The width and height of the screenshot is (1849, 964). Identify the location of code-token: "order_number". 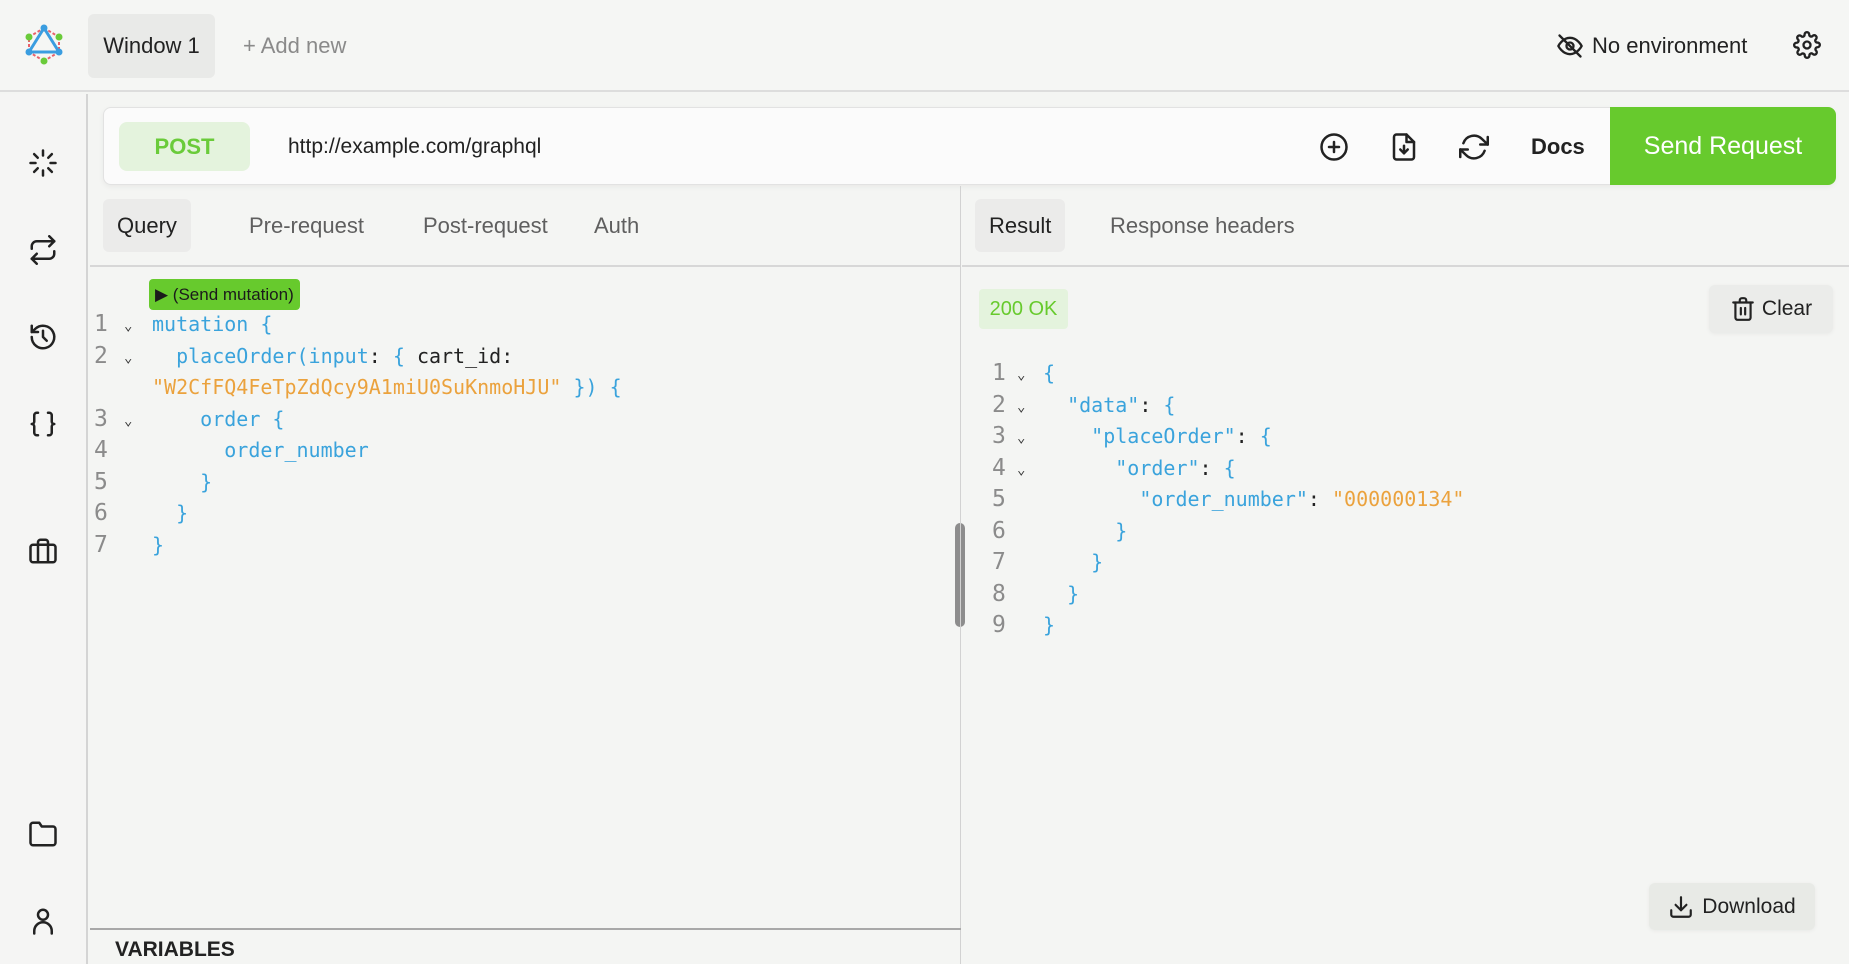
(1175, 499).